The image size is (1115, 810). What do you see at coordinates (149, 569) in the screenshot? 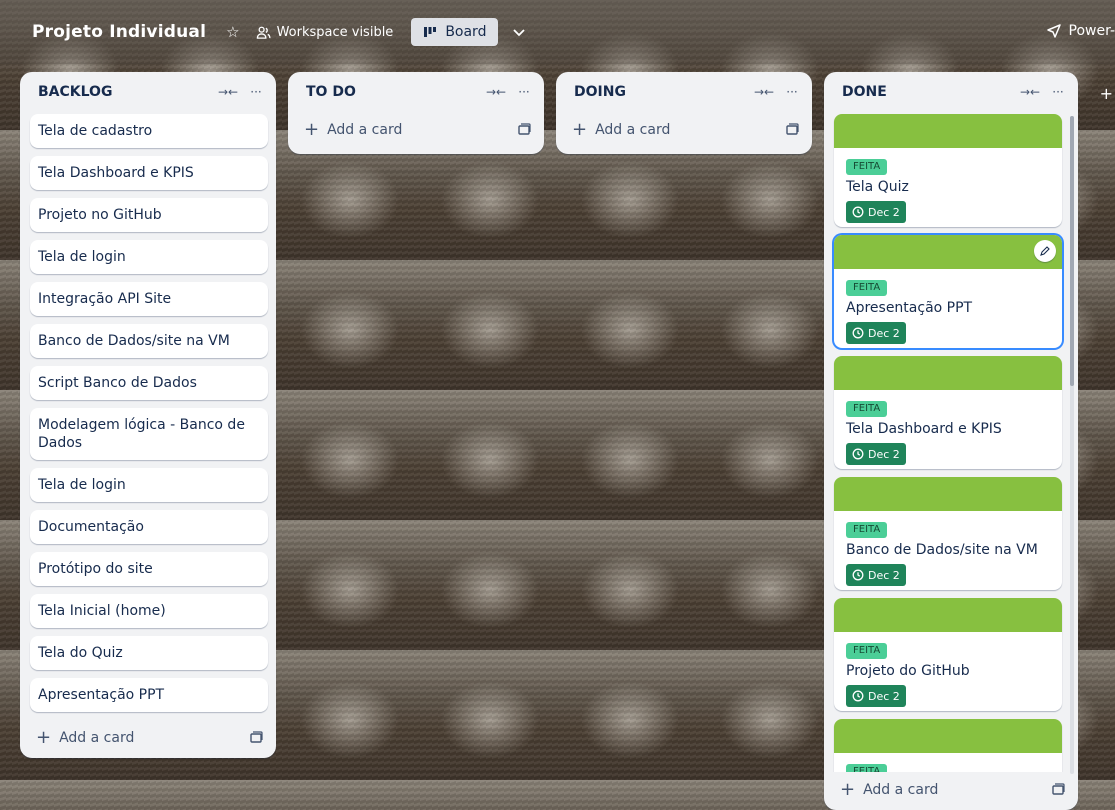
I see `card: Protótipo do site` at bounding box center [149, 569].